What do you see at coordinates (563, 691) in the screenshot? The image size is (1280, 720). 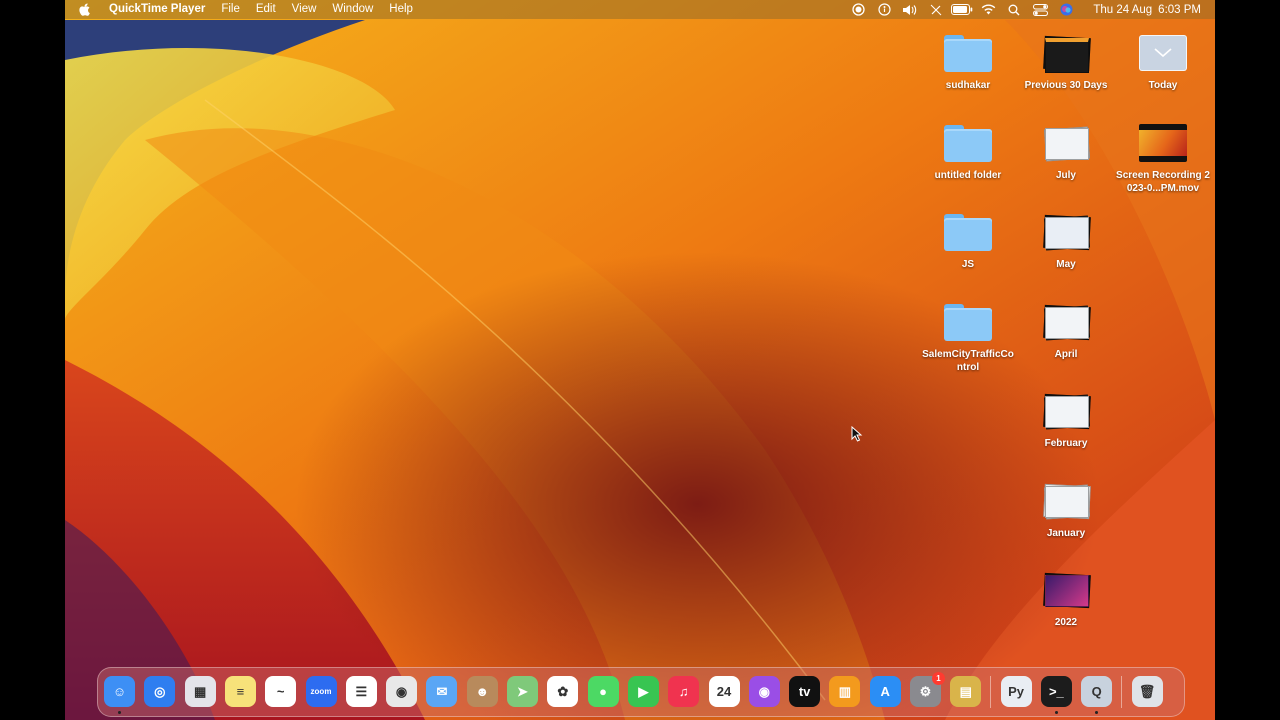 I see `photos-icon: ✿` at bounding box center [563, 691].